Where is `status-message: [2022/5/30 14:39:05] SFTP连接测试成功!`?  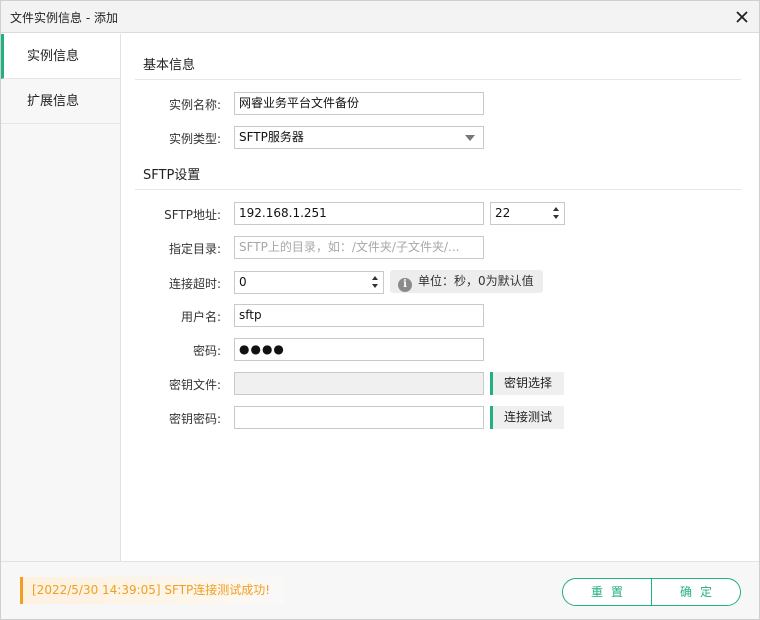
status-message: [2022/5/30 14:39:05] SFTP连接测试成功! is located at coordinates (152, 590).